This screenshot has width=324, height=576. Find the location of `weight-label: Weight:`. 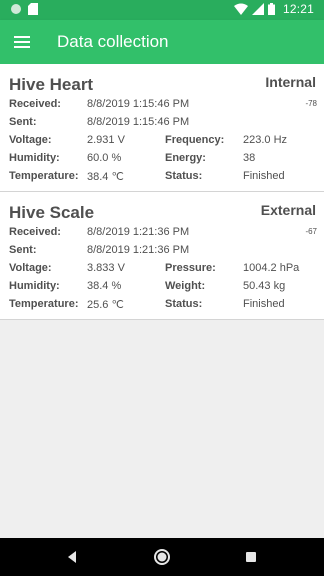

weight-label: Weight: is located at coordinates (185, 286).